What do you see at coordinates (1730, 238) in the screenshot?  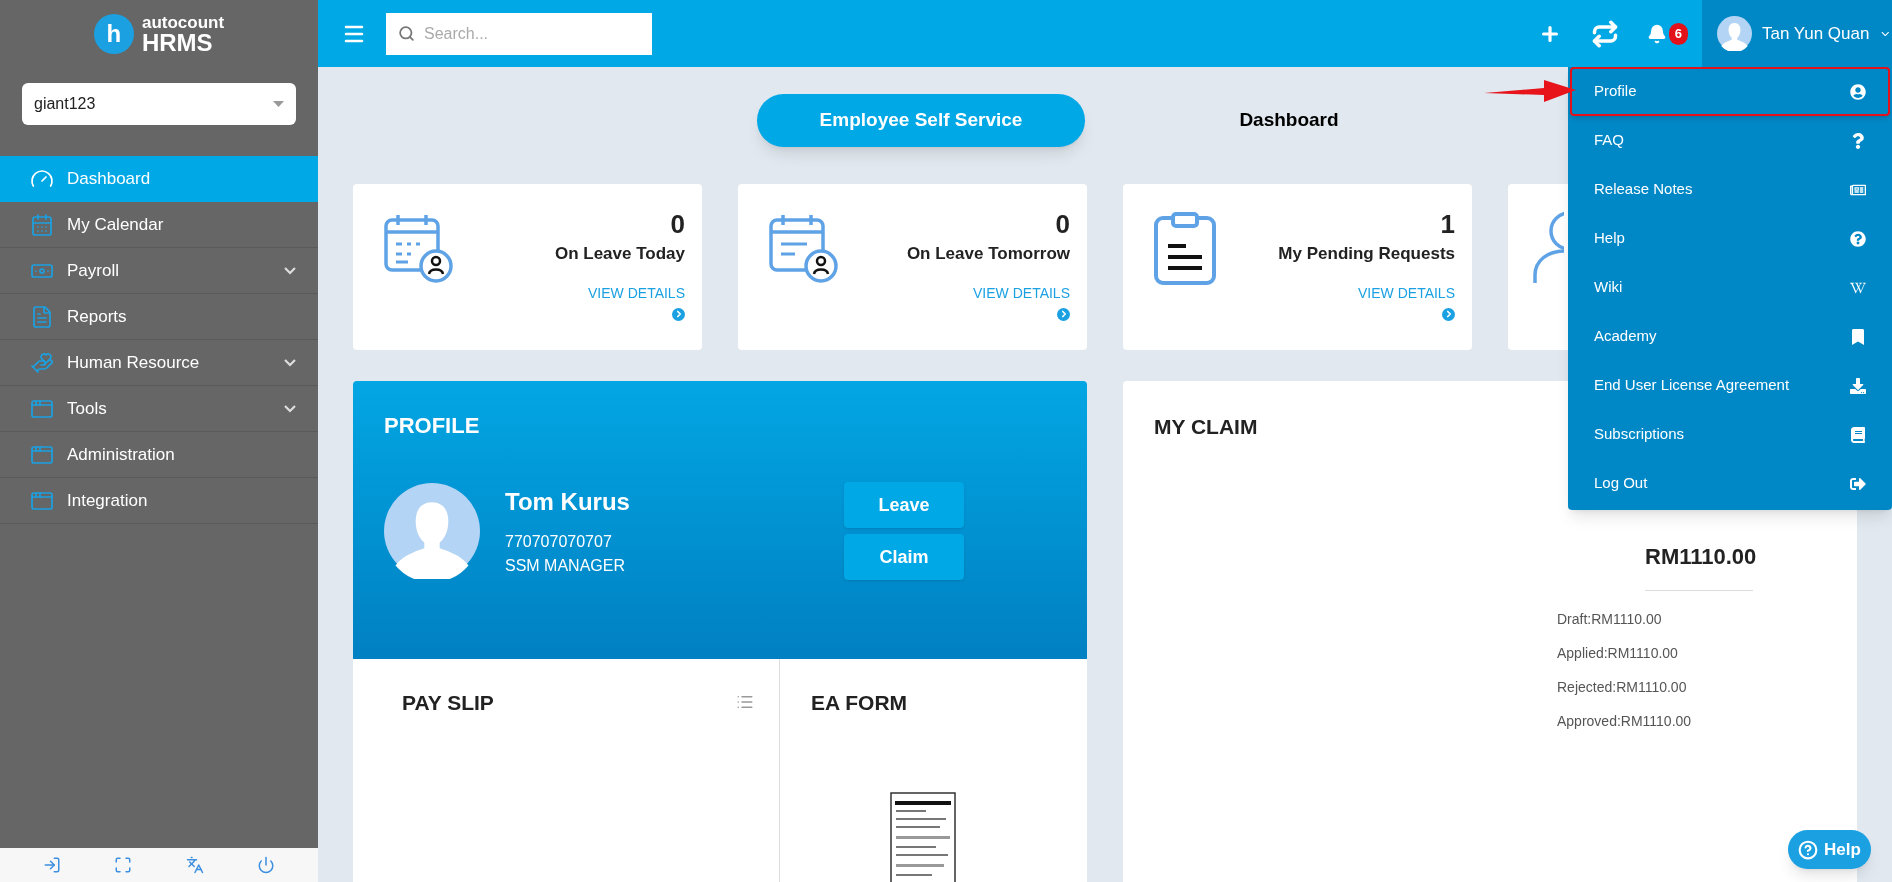 I see `dropdown-item: Help` at bounding box center [1730, 238].